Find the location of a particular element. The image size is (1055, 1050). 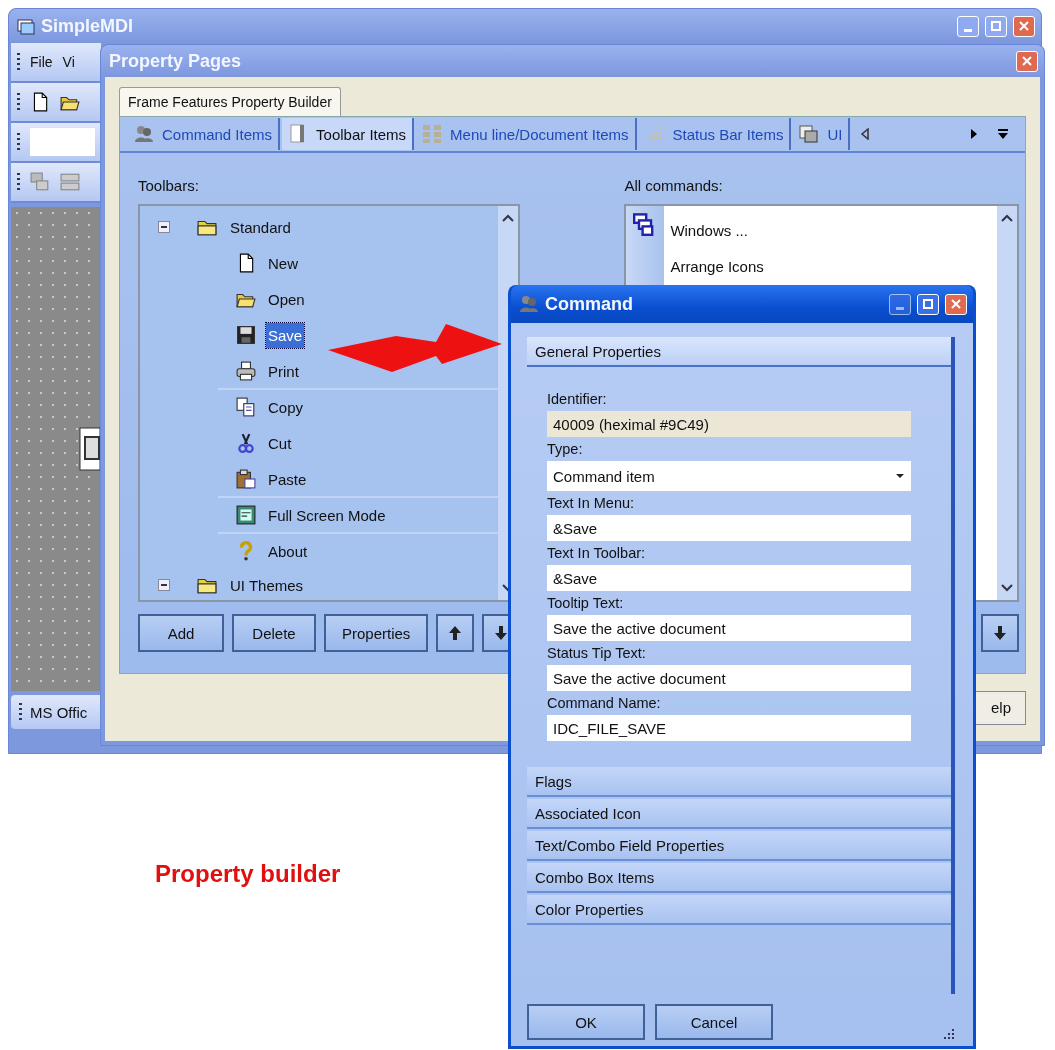

input-field: IDC_FILE_SAVE is located at coordinates (729, 728).